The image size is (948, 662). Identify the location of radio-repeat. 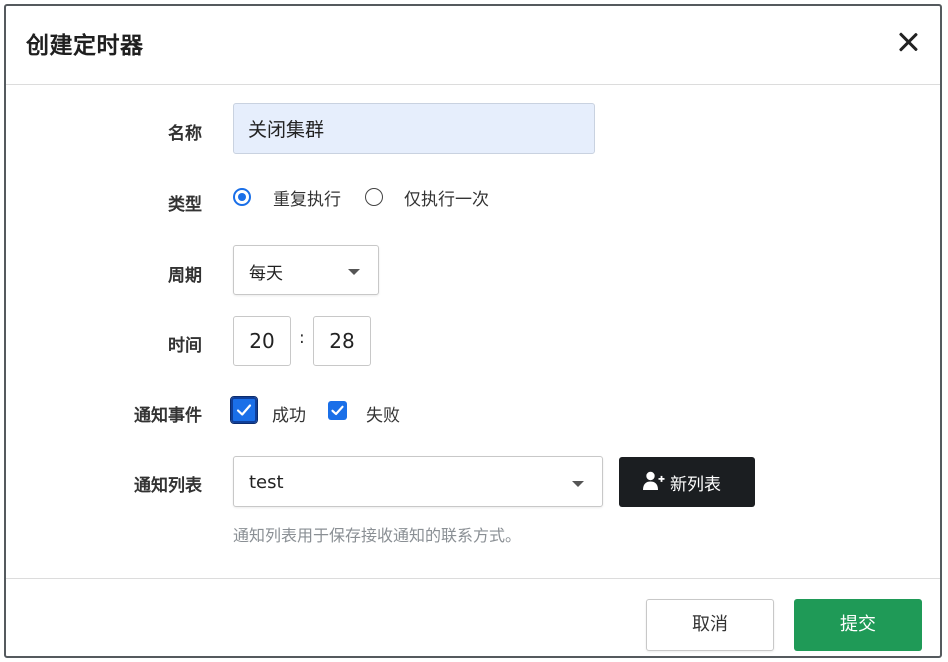
(242, 197).